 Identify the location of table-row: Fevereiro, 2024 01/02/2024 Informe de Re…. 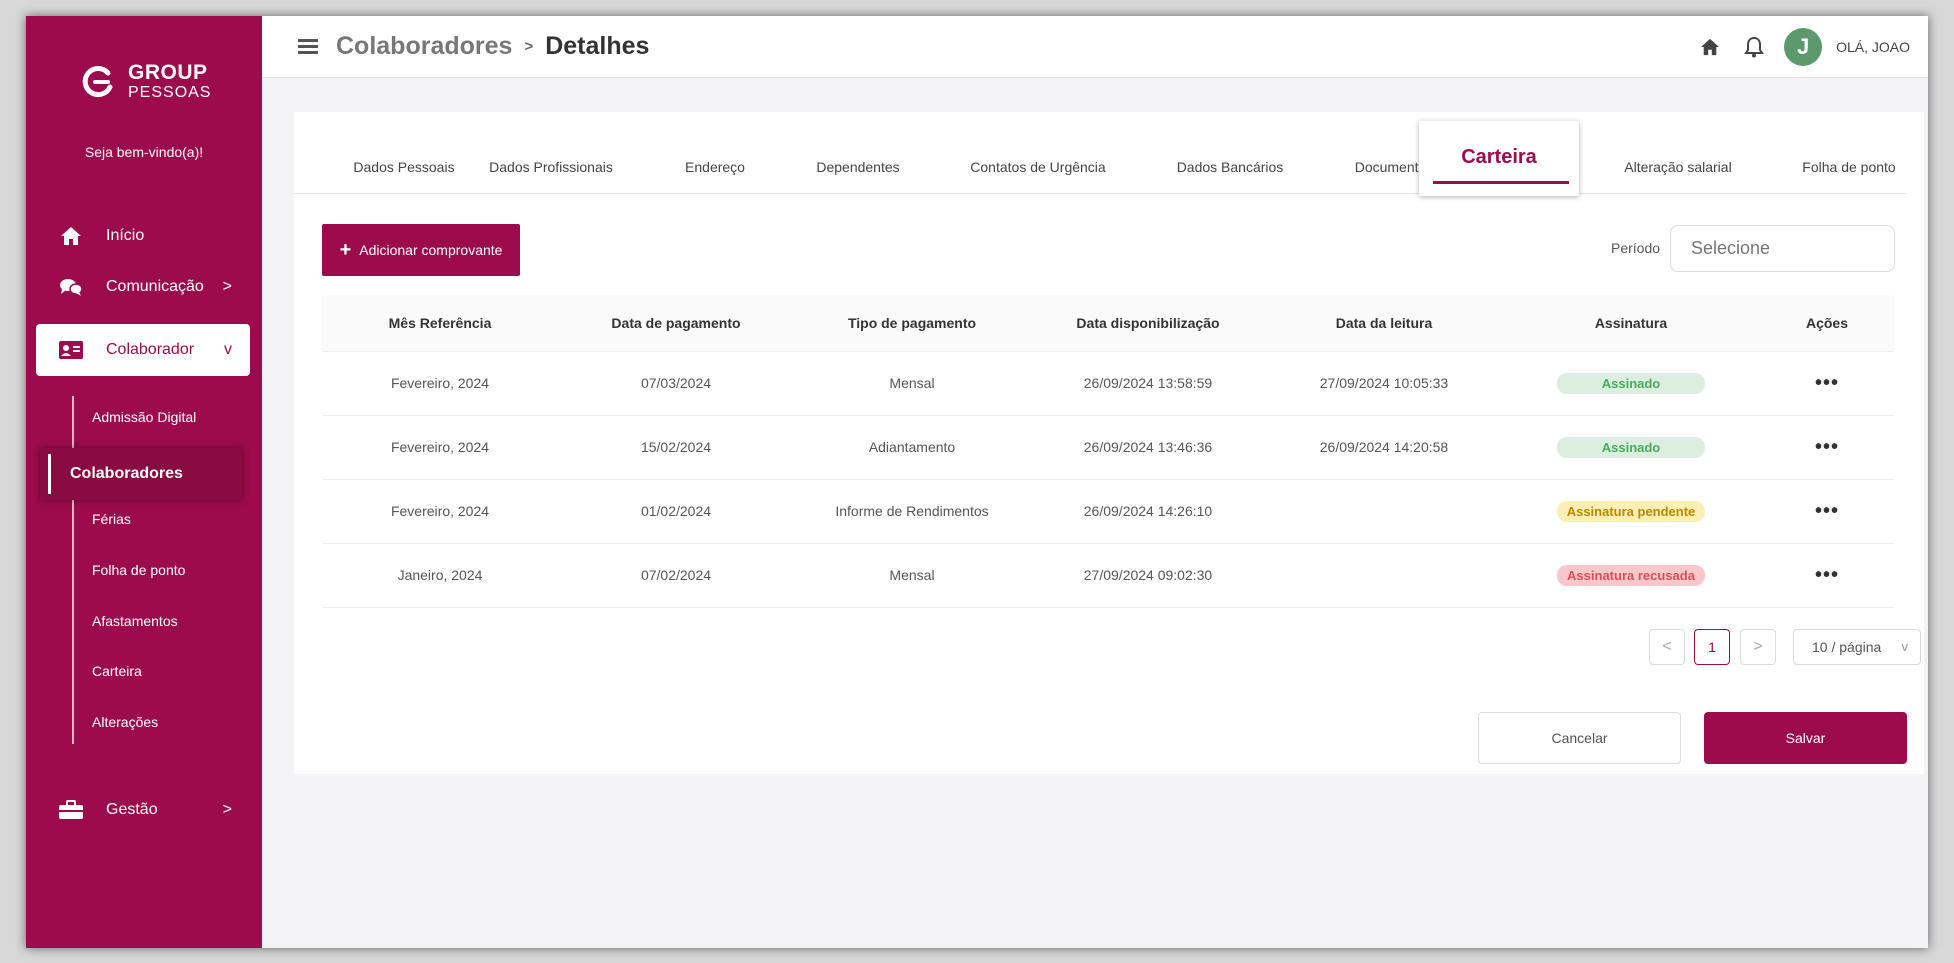
(1108, 511).